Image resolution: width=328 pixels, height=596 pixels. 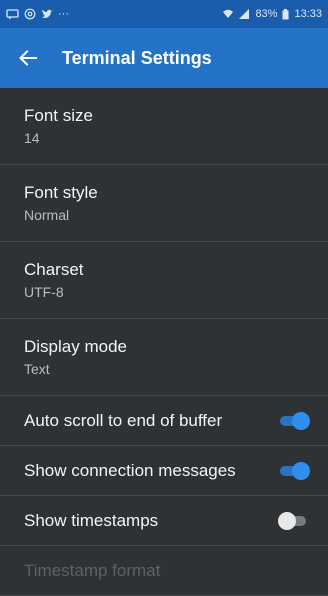 I want to click on page-title: Terminal Settings, so click(x=137, y=57).